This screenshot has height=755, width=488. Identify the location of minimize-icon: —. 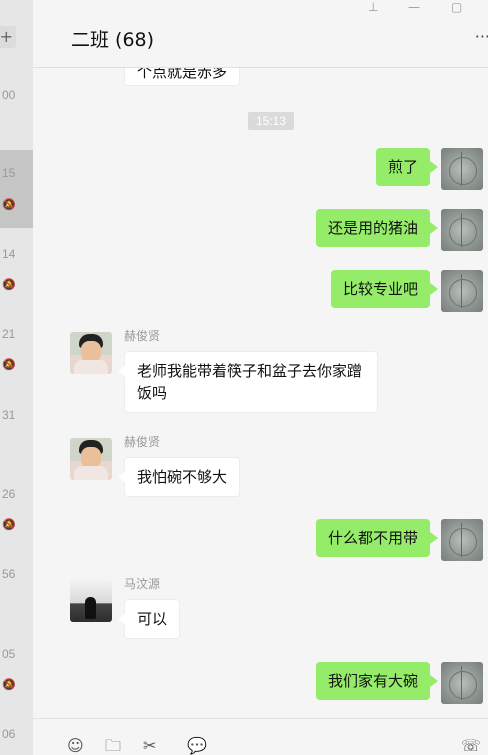
(414, 7).